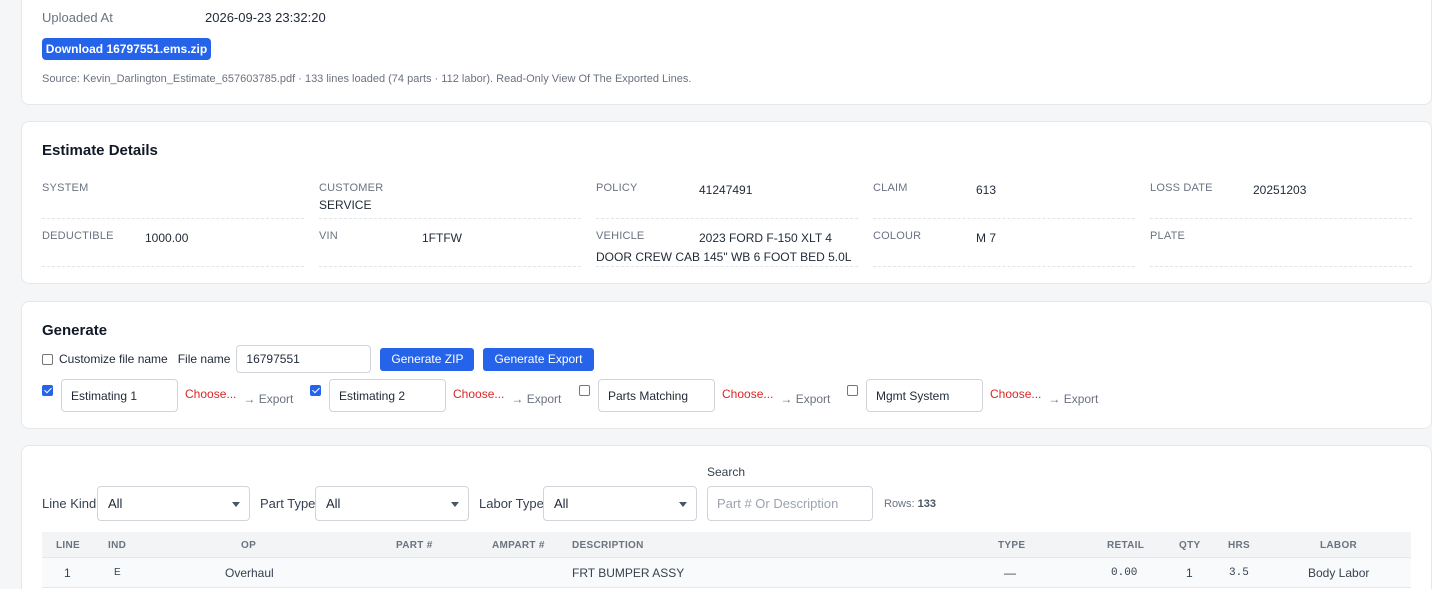 Image resolution: width=1432 pixels, height=589 pixels. Describe the element at coordinates (304, 359) in the screenshot. I see `file-name-input: 16797551` at that location.